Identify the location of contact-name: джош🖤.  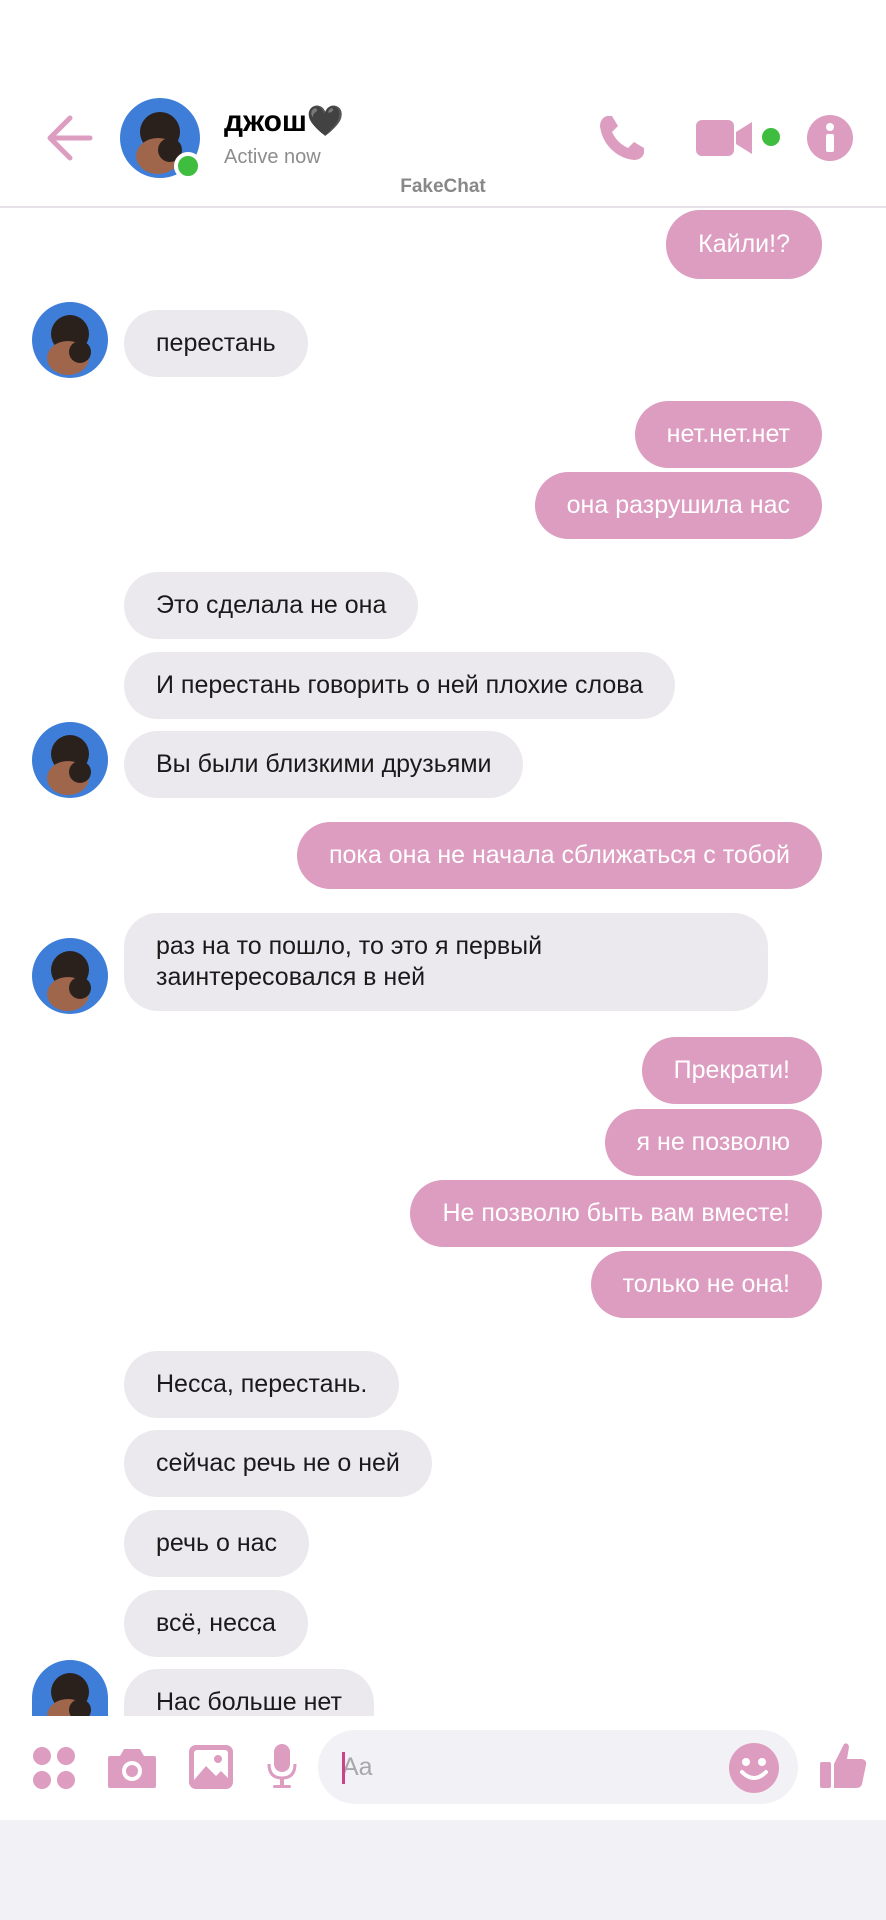
(284, 121).